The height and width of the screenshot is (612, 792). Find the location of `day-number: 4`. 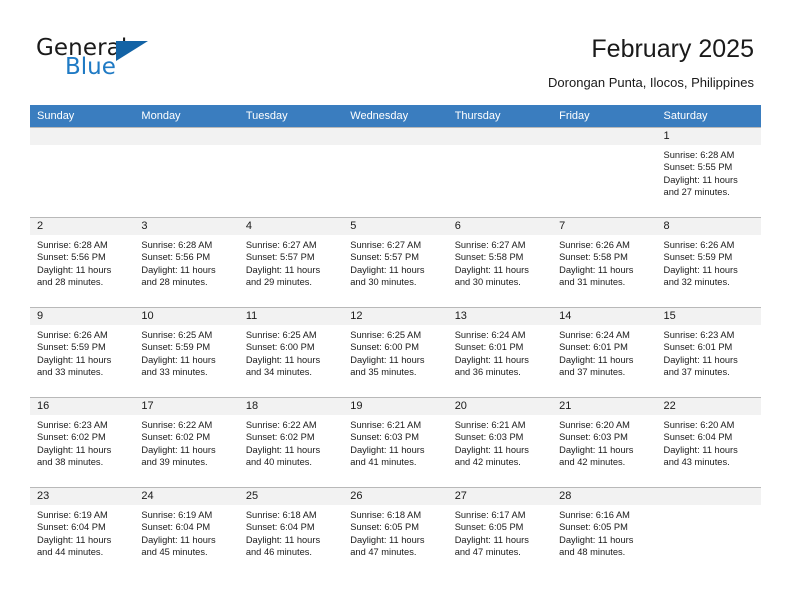

day-number: 4 is located at coordinates (291, 226).